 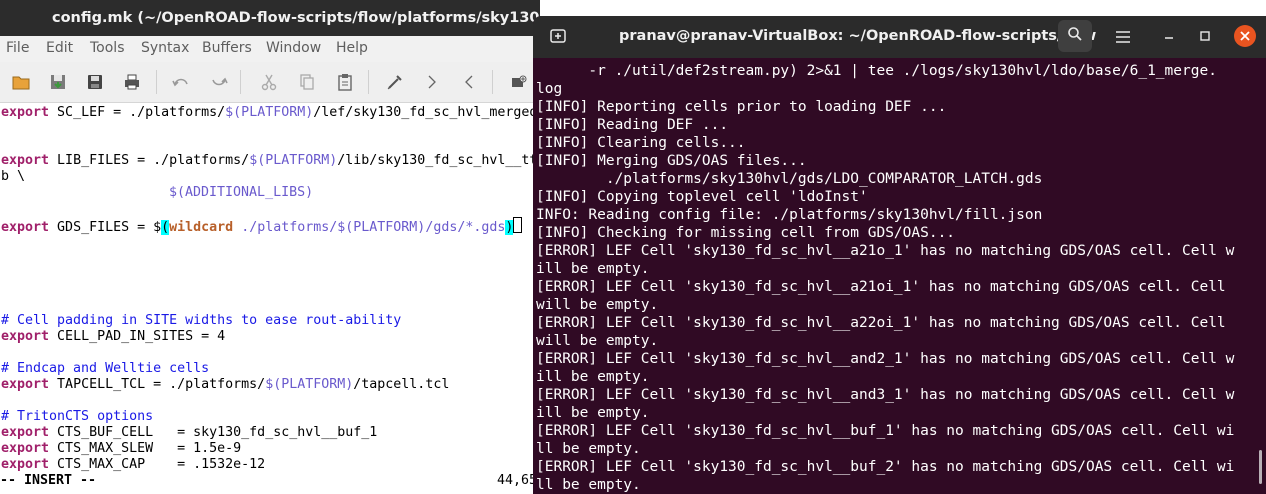 I want to click on code-line: export CELL_PAD_IN_SITES = 4, so click(x=113, y=337).